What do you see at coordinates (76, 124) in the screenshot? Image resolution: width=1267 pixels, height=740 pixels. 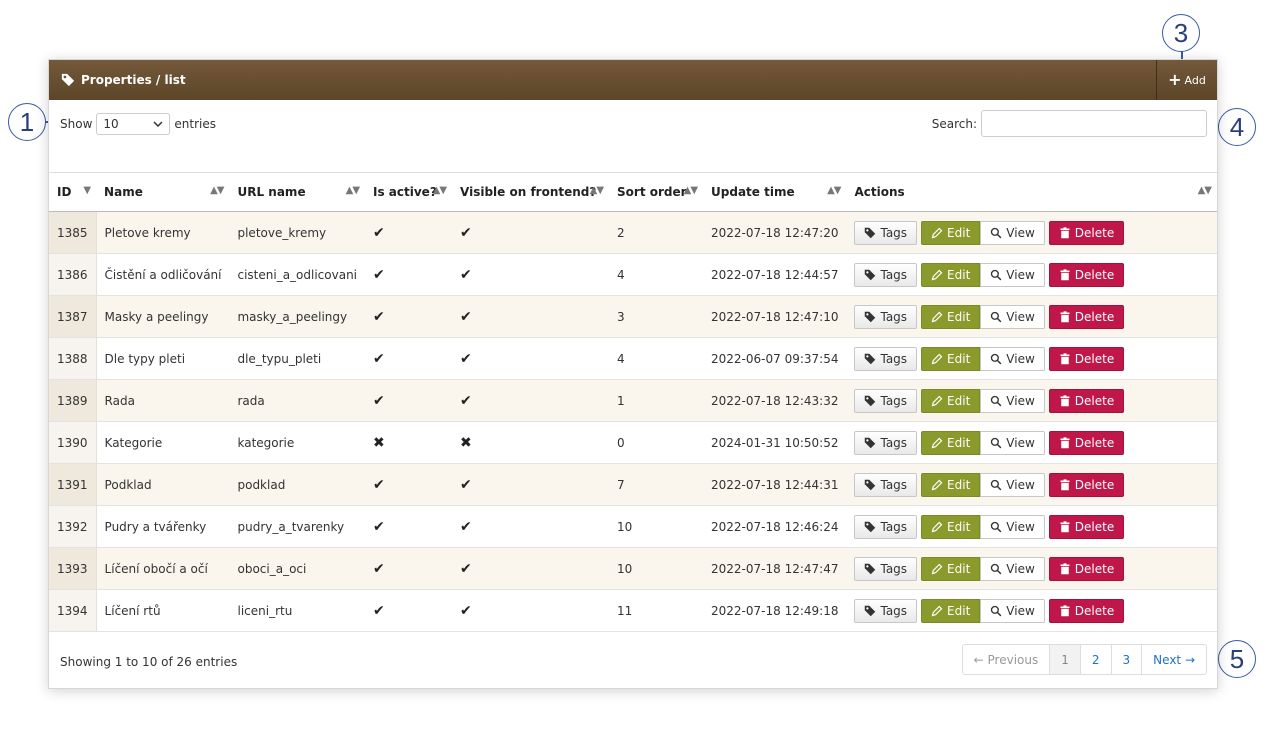 I see `show-label: Show` at bounding box center [76, 124].